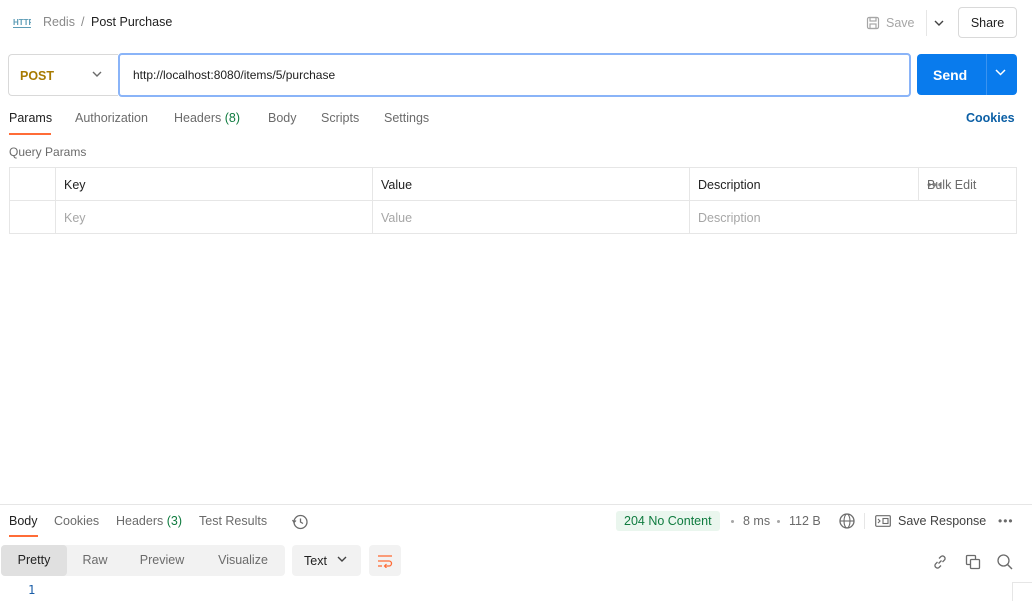 The height and width of the screenshot is (601, 1032). I want to click on method-select: POST, so click(63, 75).